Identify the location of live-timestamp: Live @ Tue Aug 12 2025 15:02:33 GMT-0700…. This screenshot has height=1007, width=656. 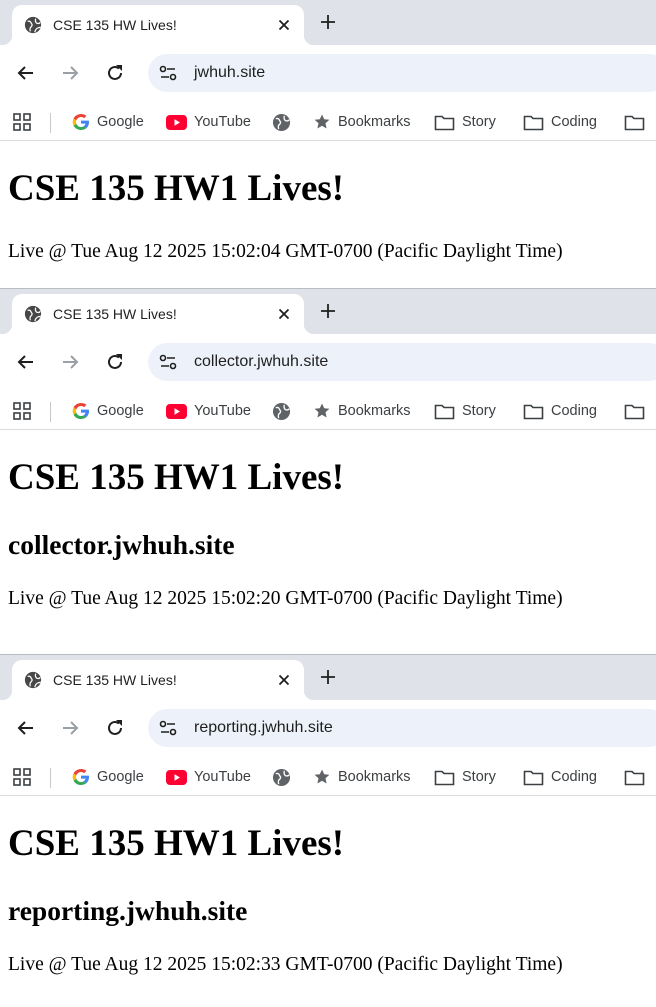
(285, 964).